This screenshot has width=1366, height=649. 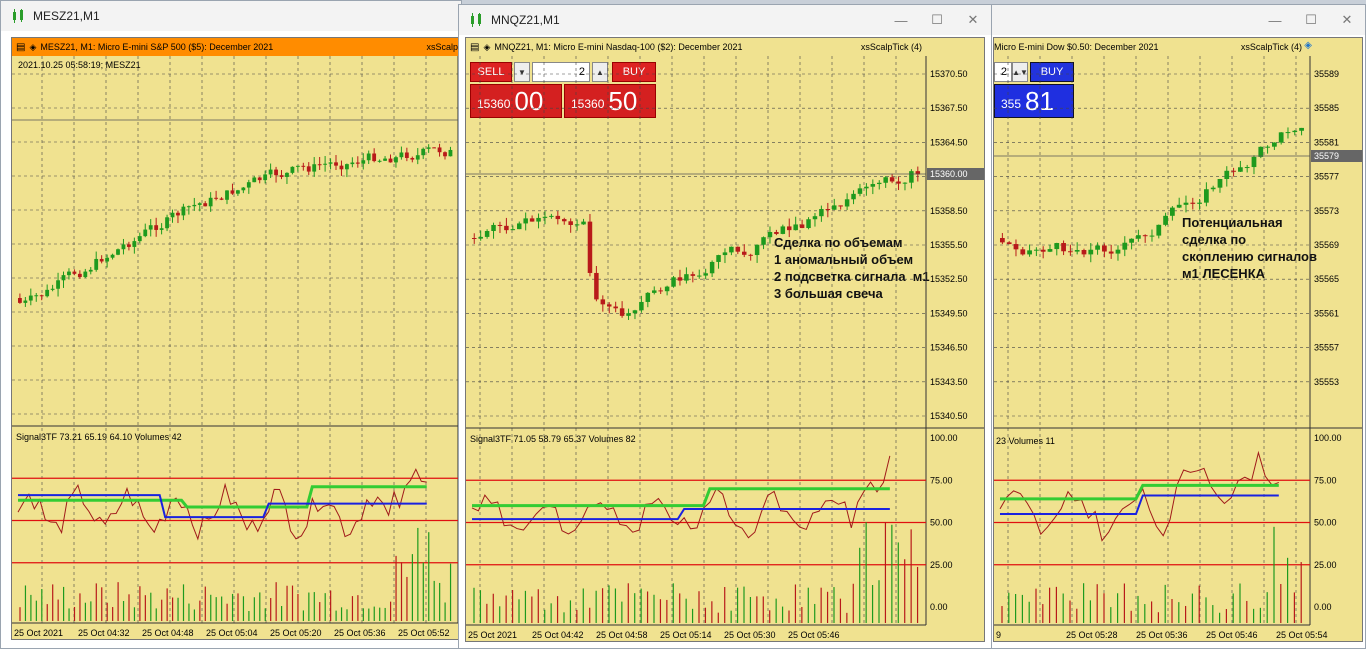 What do you see at coordinates (1326, 382) in the screenshot?
I see `price-axis-label: 35553` at bounding box center [1326, 382].